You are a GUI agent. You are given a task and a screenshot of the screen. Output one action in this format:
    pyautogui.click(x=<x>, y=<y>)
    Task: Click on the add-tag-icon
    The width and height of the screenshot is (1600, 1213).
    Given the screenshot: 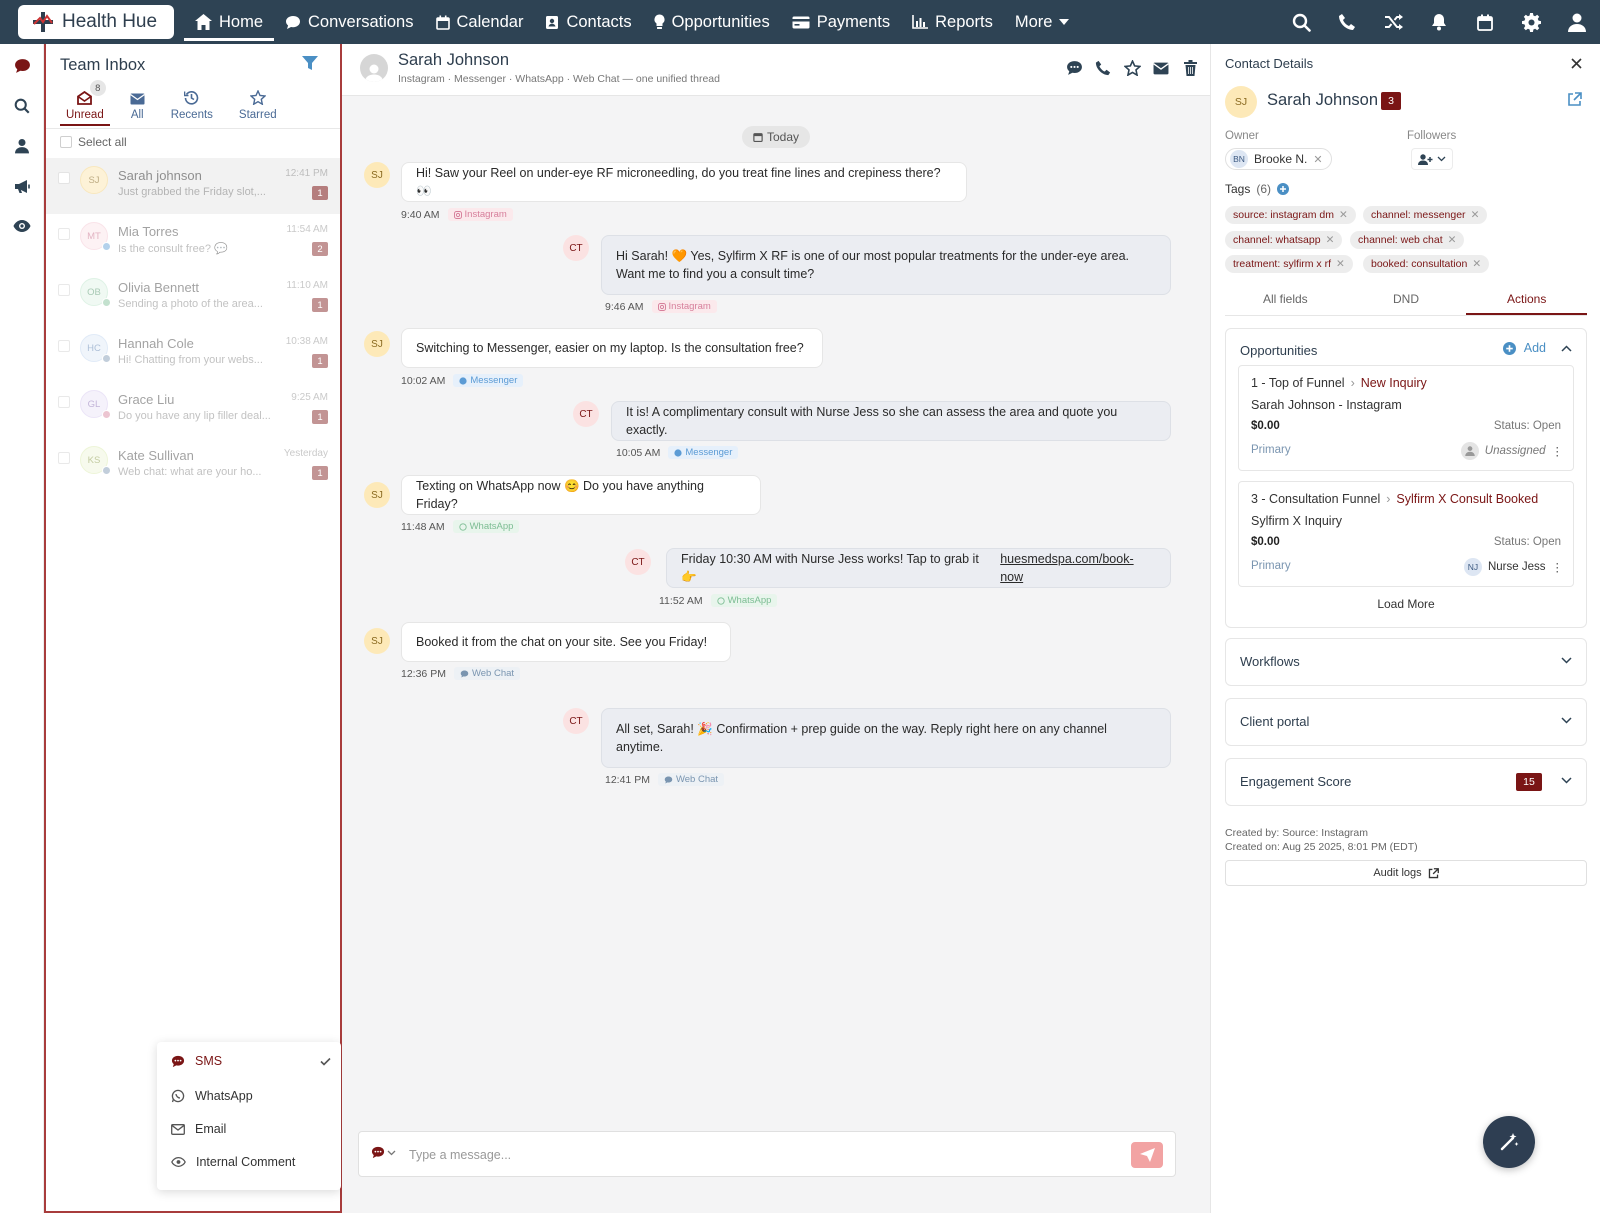 What is the action you would take?
    pyautogui.click(x=1283, y=189)
    